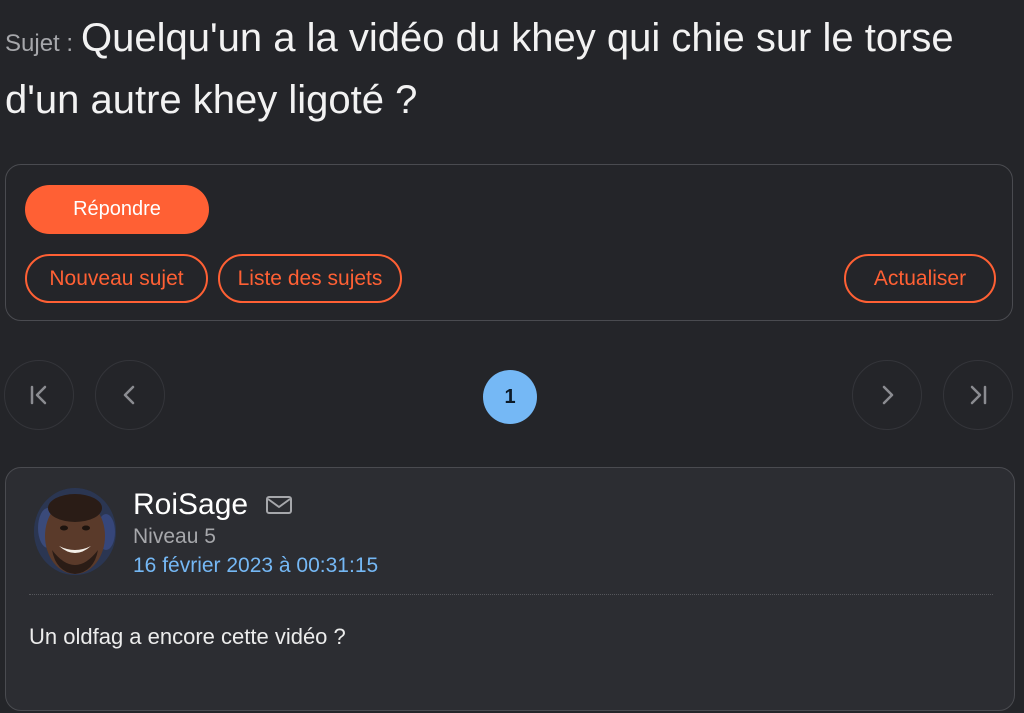 The image size is (1024, 713). I want to click on last-page-button, so click(978, 395).